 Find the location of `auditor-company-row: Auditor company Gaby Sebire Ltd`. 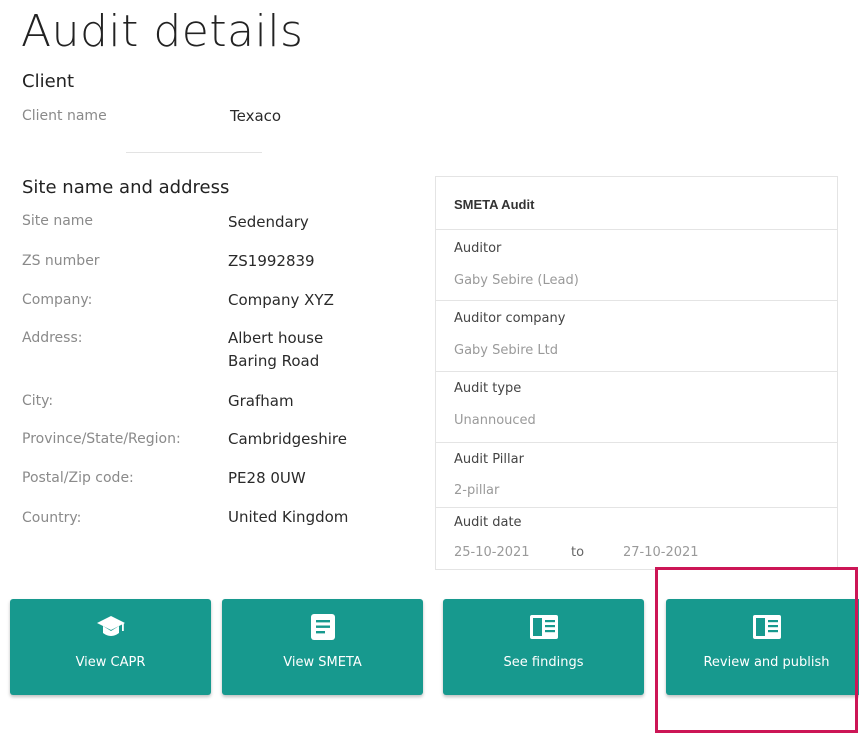

auditor-company-row: Auditor company Gaby Sebire Ltd is located at coordinates (636, 336).